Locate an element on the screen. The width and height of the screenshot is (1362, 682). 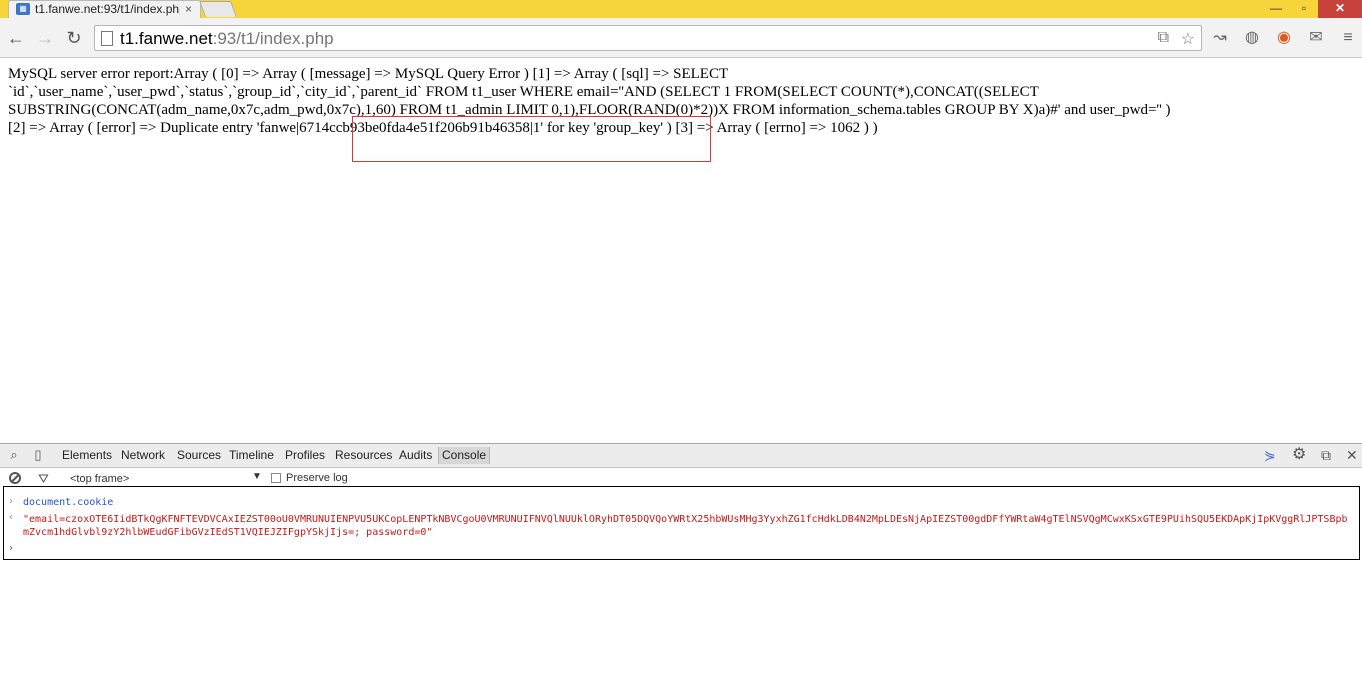
chevron-down-icon: ▼ is located at coordinates (257, 476).